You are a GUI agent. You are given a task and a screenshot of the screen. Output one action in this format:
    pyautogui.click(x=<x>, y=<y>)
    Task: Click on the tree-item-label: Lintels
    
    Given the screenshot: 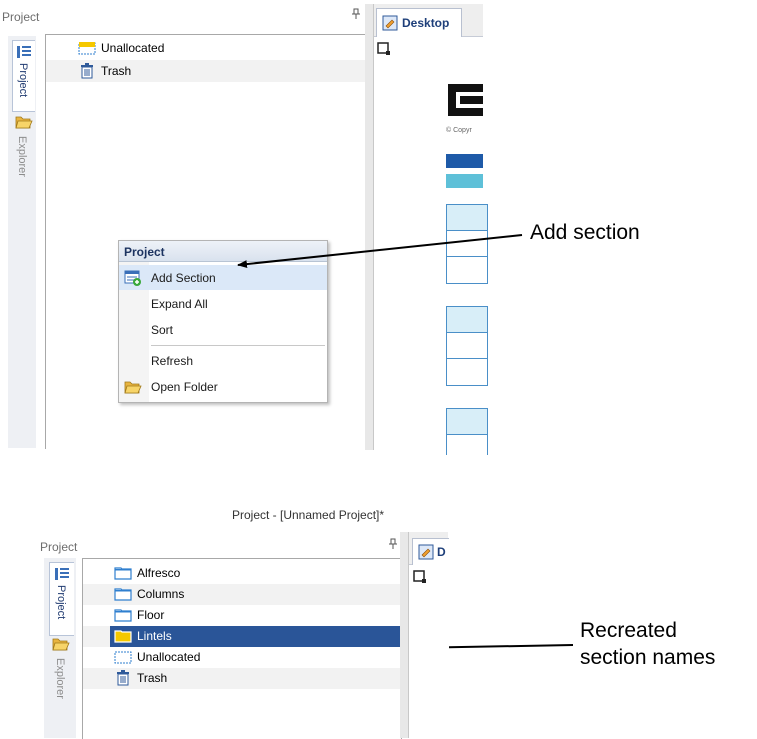 What is the action you would take?
    pyautogui.click(x=154, y=636)
    